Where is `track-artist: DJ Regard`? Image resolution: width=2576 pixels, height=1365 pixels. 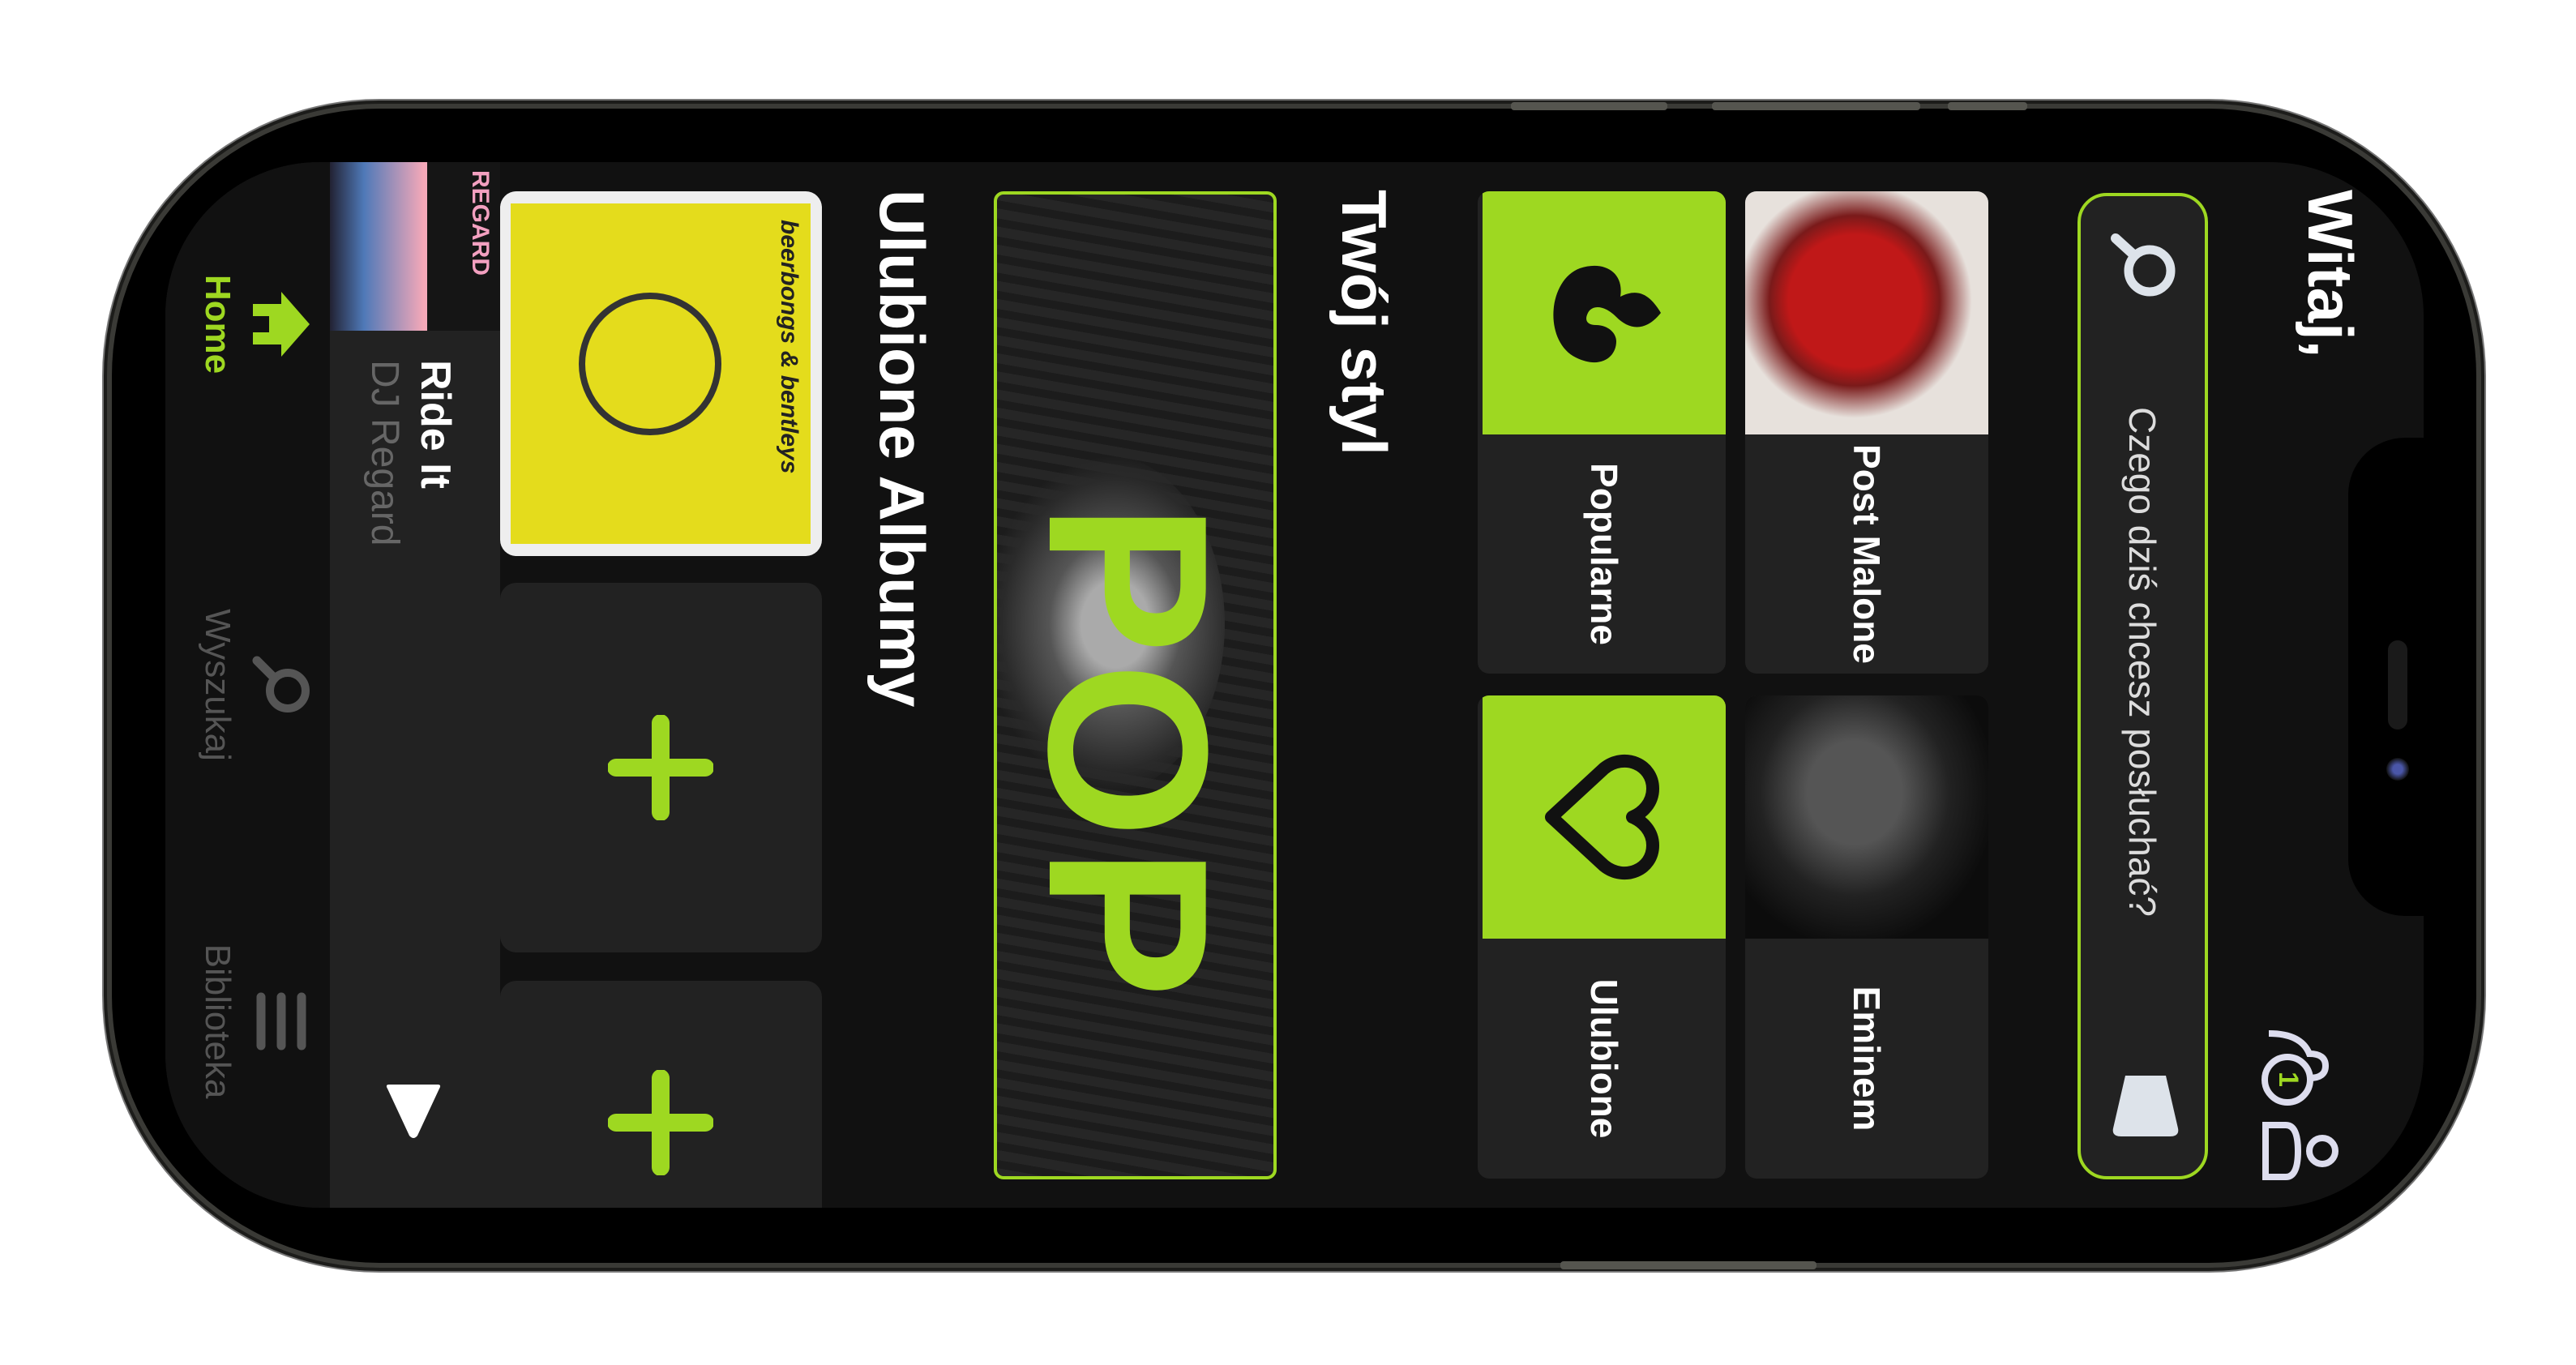
track-artist: DJ Regard is located at coordinates (384, 453).